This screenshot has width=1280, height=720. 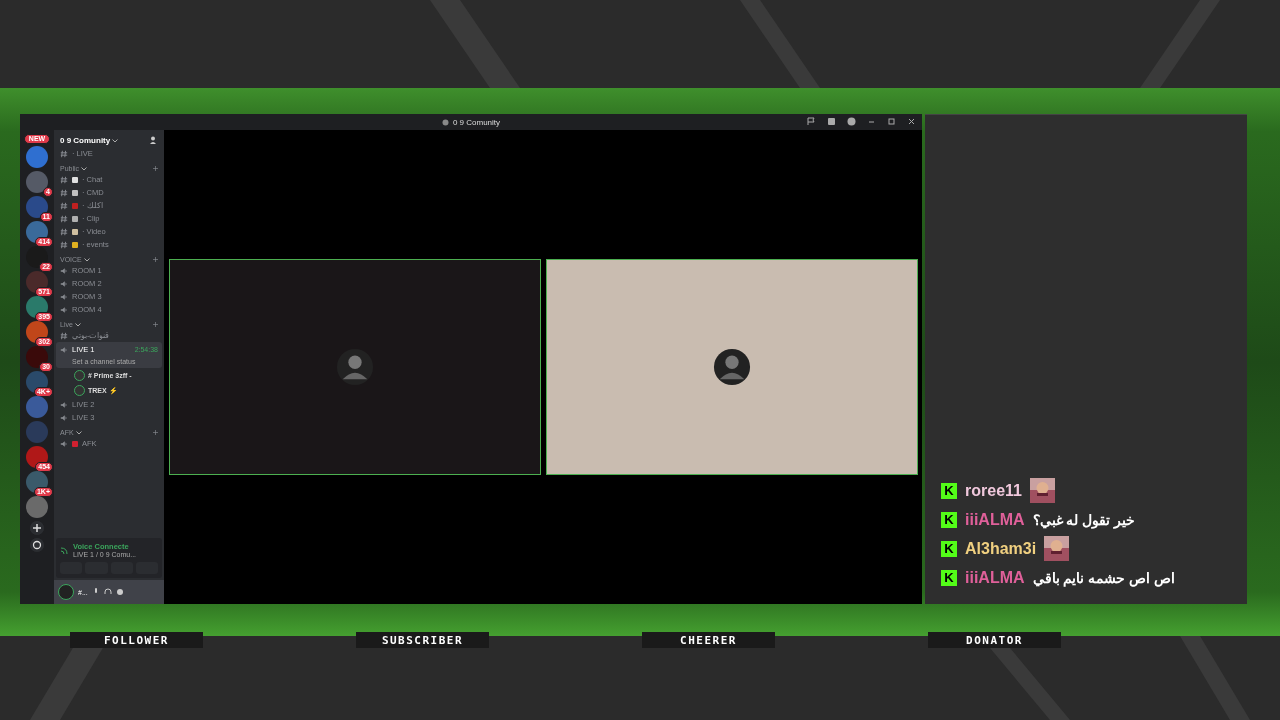 What do you see at coordinates (911, 121) in the screenshot?
I see `close-icon` at bounding box center [911, 121].